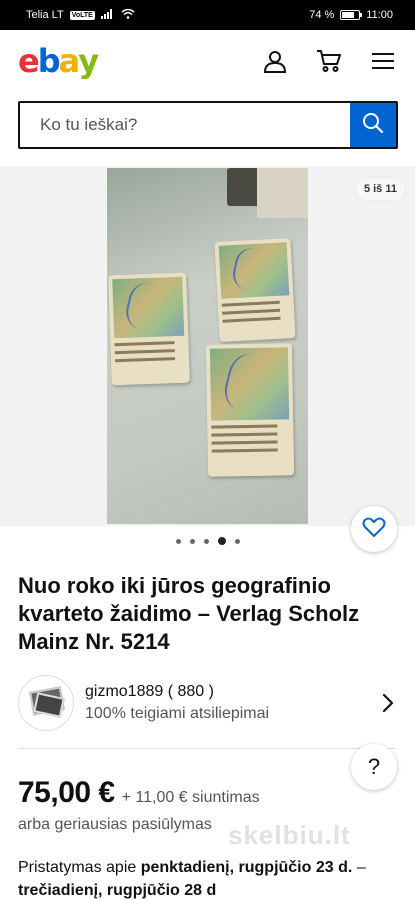 The height and width of the screenshot is (900, 415). I want to click on price-row: 75,00 € + 11,00 € siuntimas, so click(139, 793).